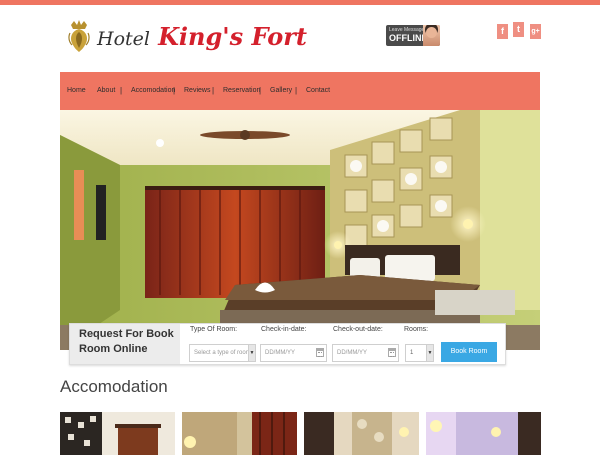  What do you see at coordinates (76, 90) in the screenshot?
I see `nav-item-home: Home` at bounding box center [76, 90].